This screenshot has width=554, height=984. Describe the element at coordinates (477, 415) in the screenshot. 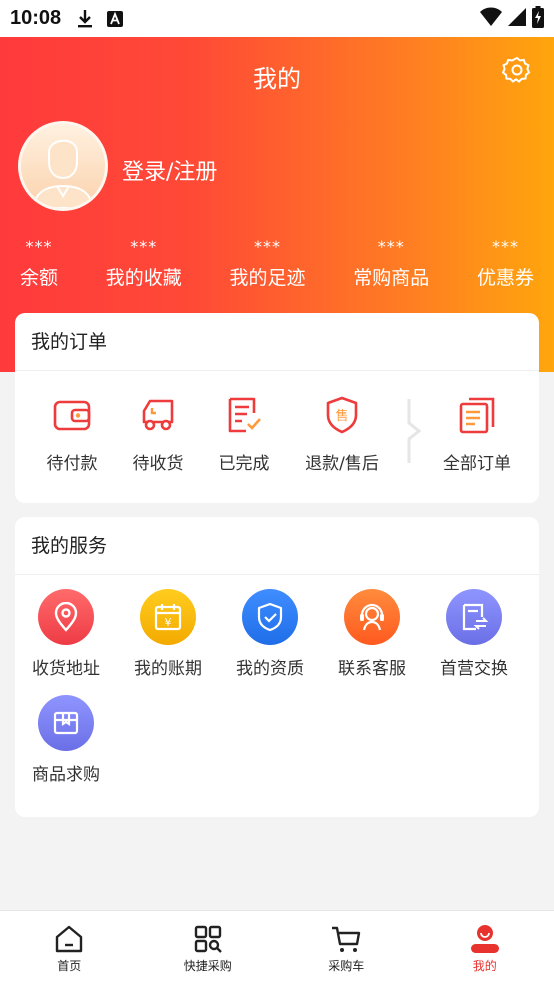

I see `document-list-icon` at that location.